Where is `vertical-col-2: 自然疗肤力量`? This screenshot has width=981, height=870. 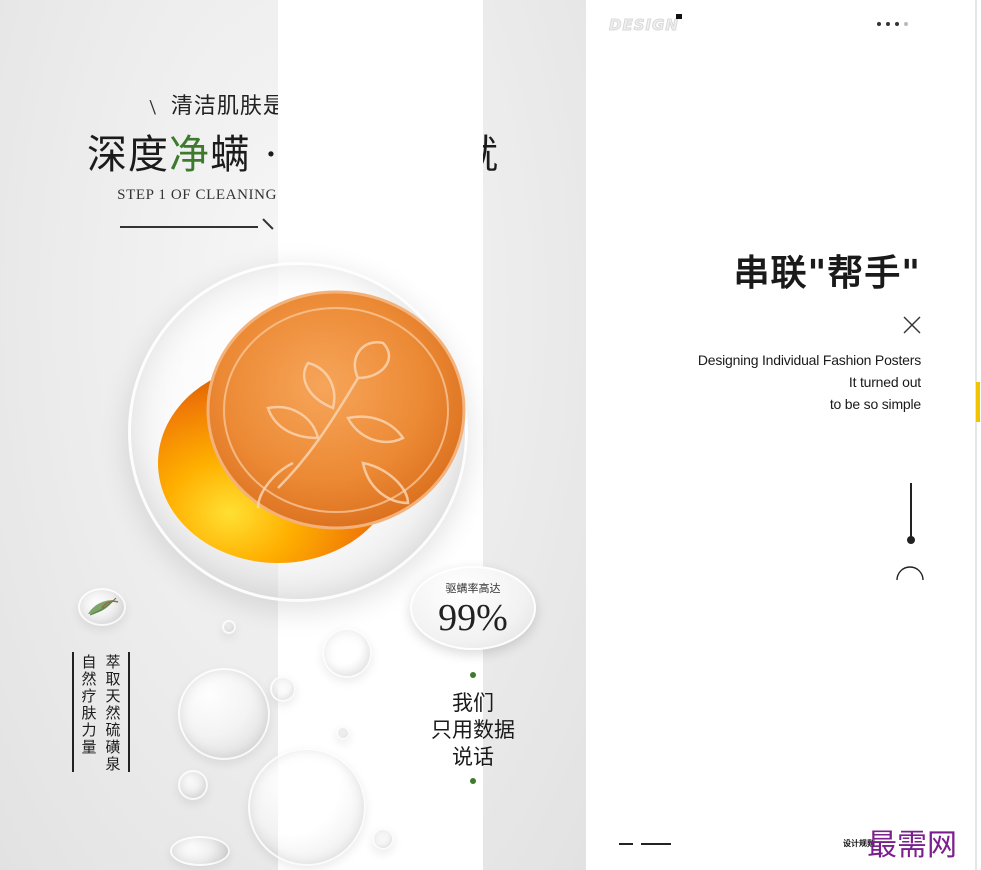 vertical-col-2: 自然疗肤力量 is located at coordinates (89, 705).